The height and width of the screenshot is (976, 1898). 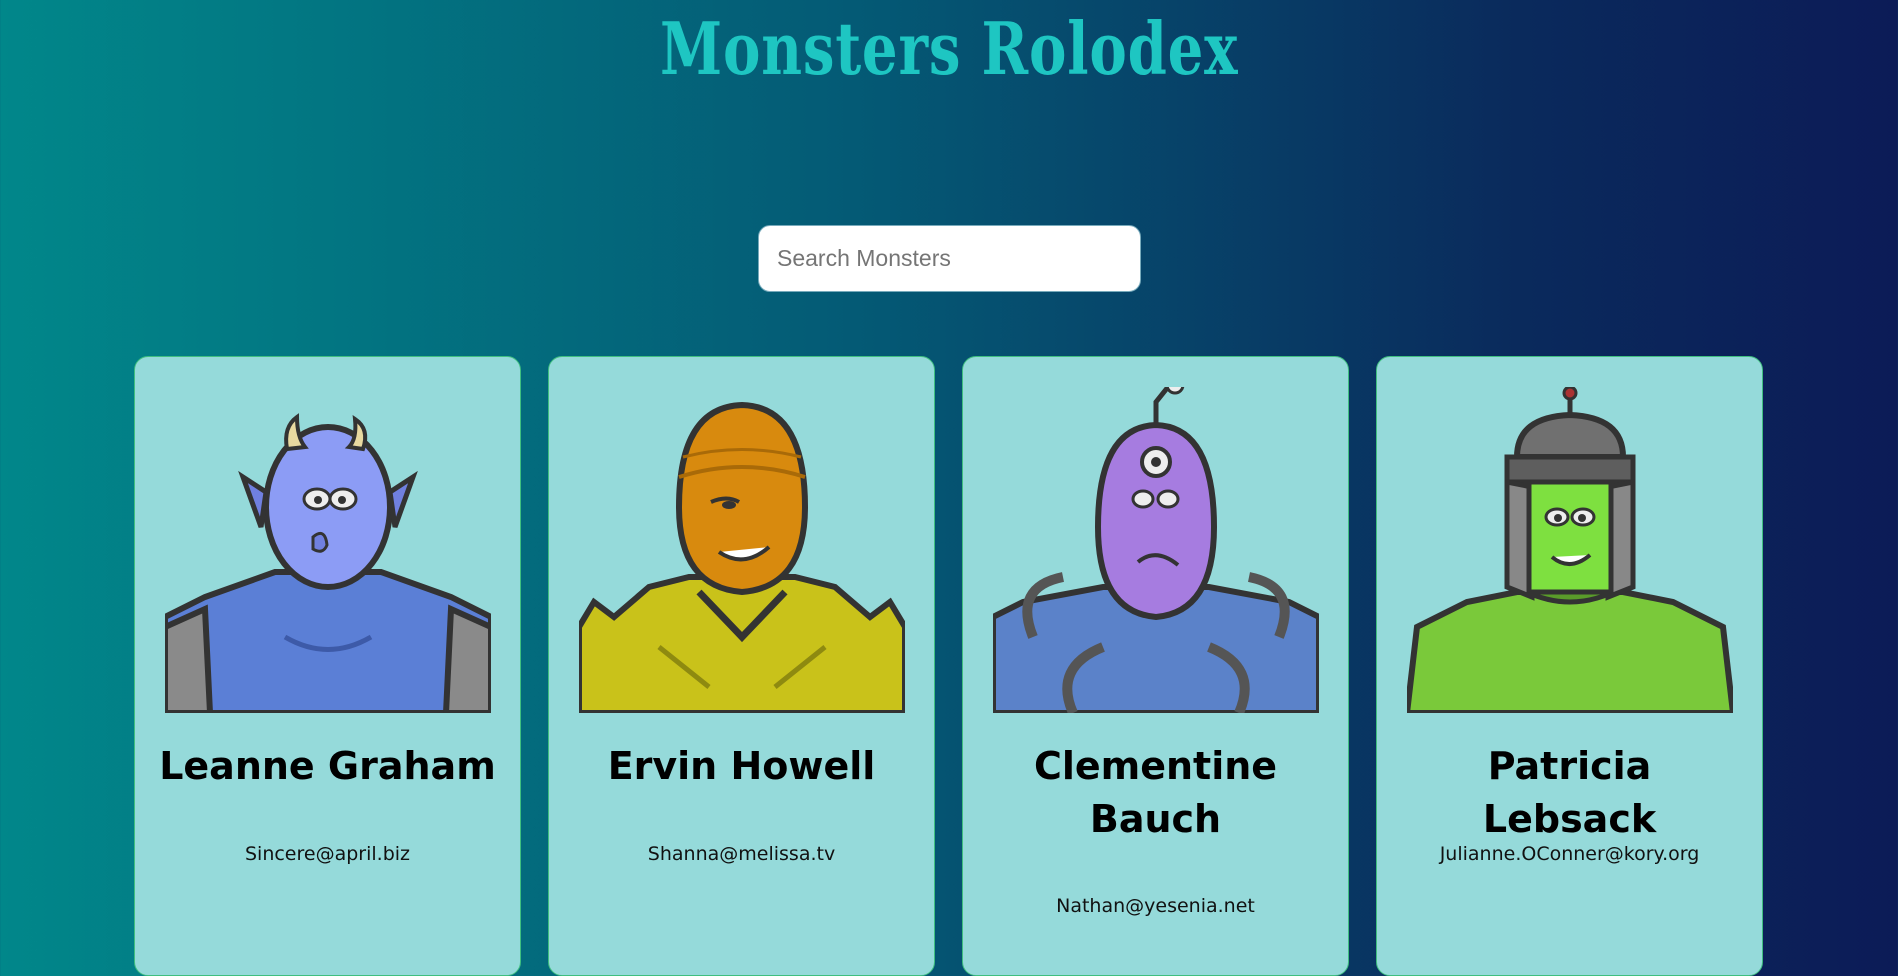 What do you see at coordinates (327, 766) in the screenshot?
I see `monster-name: Leanne Graham` at bounding box center [327, 766].